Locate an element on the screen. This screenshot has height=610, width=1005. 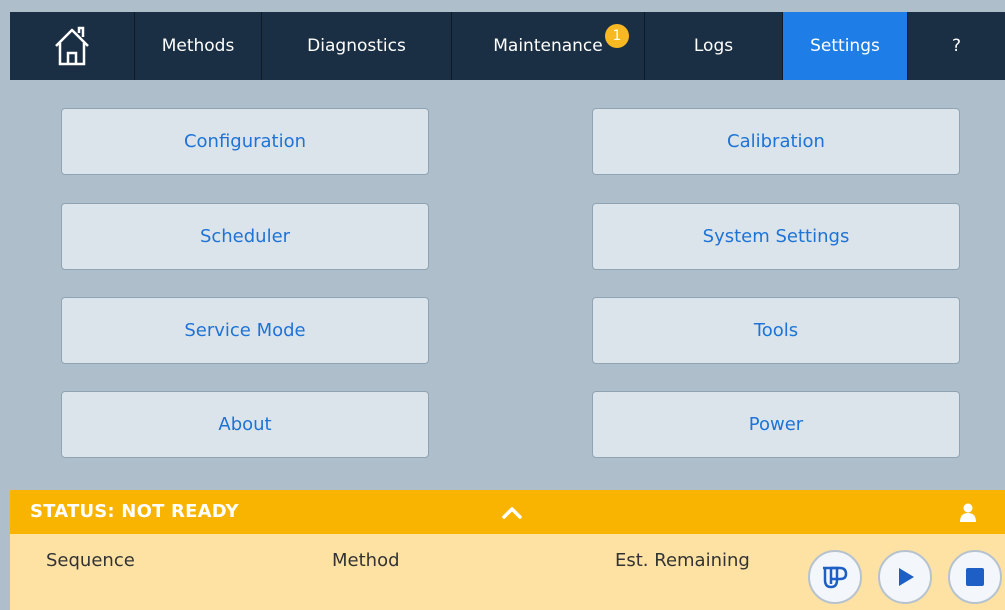
tab-home is located at coordinates (72, 46).